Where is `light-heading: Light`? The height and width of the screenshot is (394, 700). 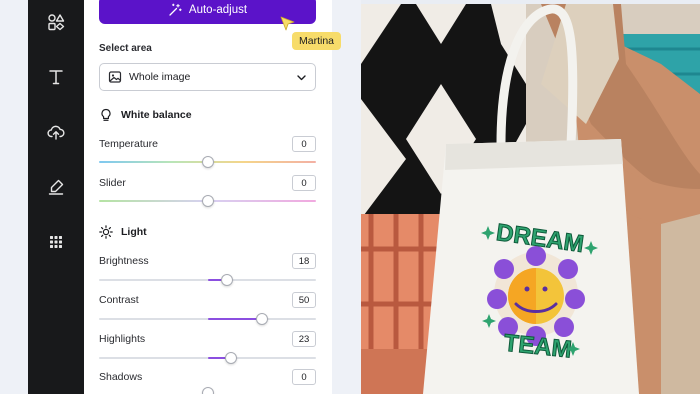 light-heading: Light is located at coordinates (123, 232).